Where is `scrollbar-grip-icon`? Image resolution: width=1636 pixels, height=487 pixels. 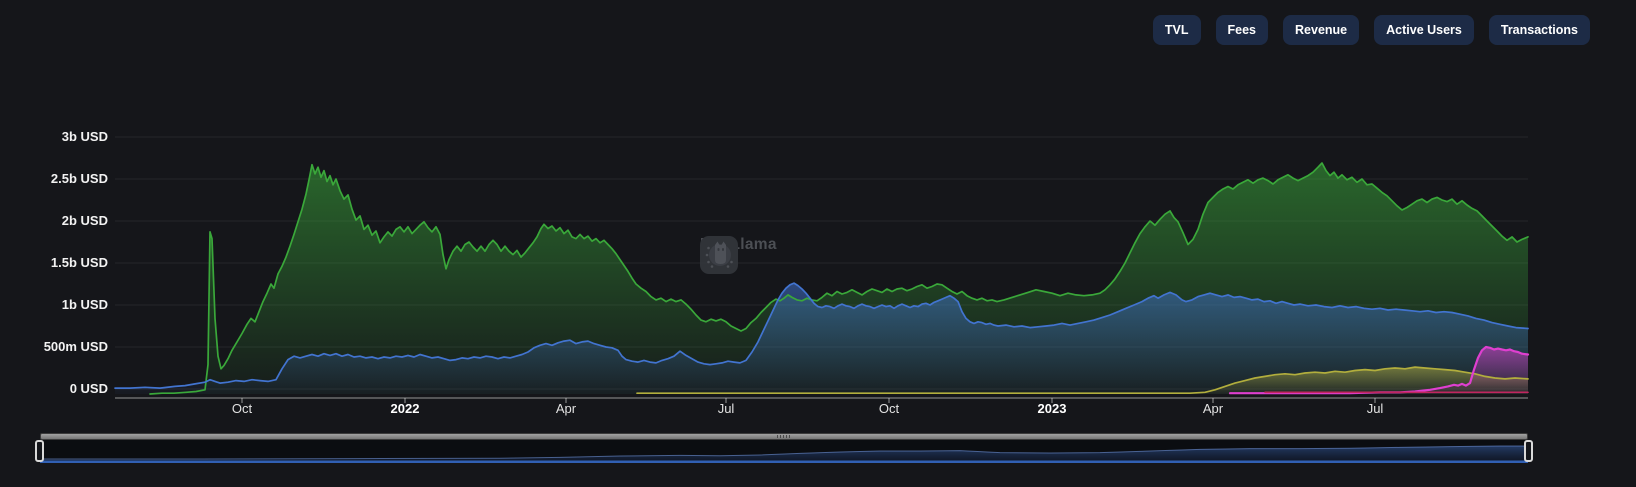
scrollbar-grip-icon is located at coordinates (784, 436).